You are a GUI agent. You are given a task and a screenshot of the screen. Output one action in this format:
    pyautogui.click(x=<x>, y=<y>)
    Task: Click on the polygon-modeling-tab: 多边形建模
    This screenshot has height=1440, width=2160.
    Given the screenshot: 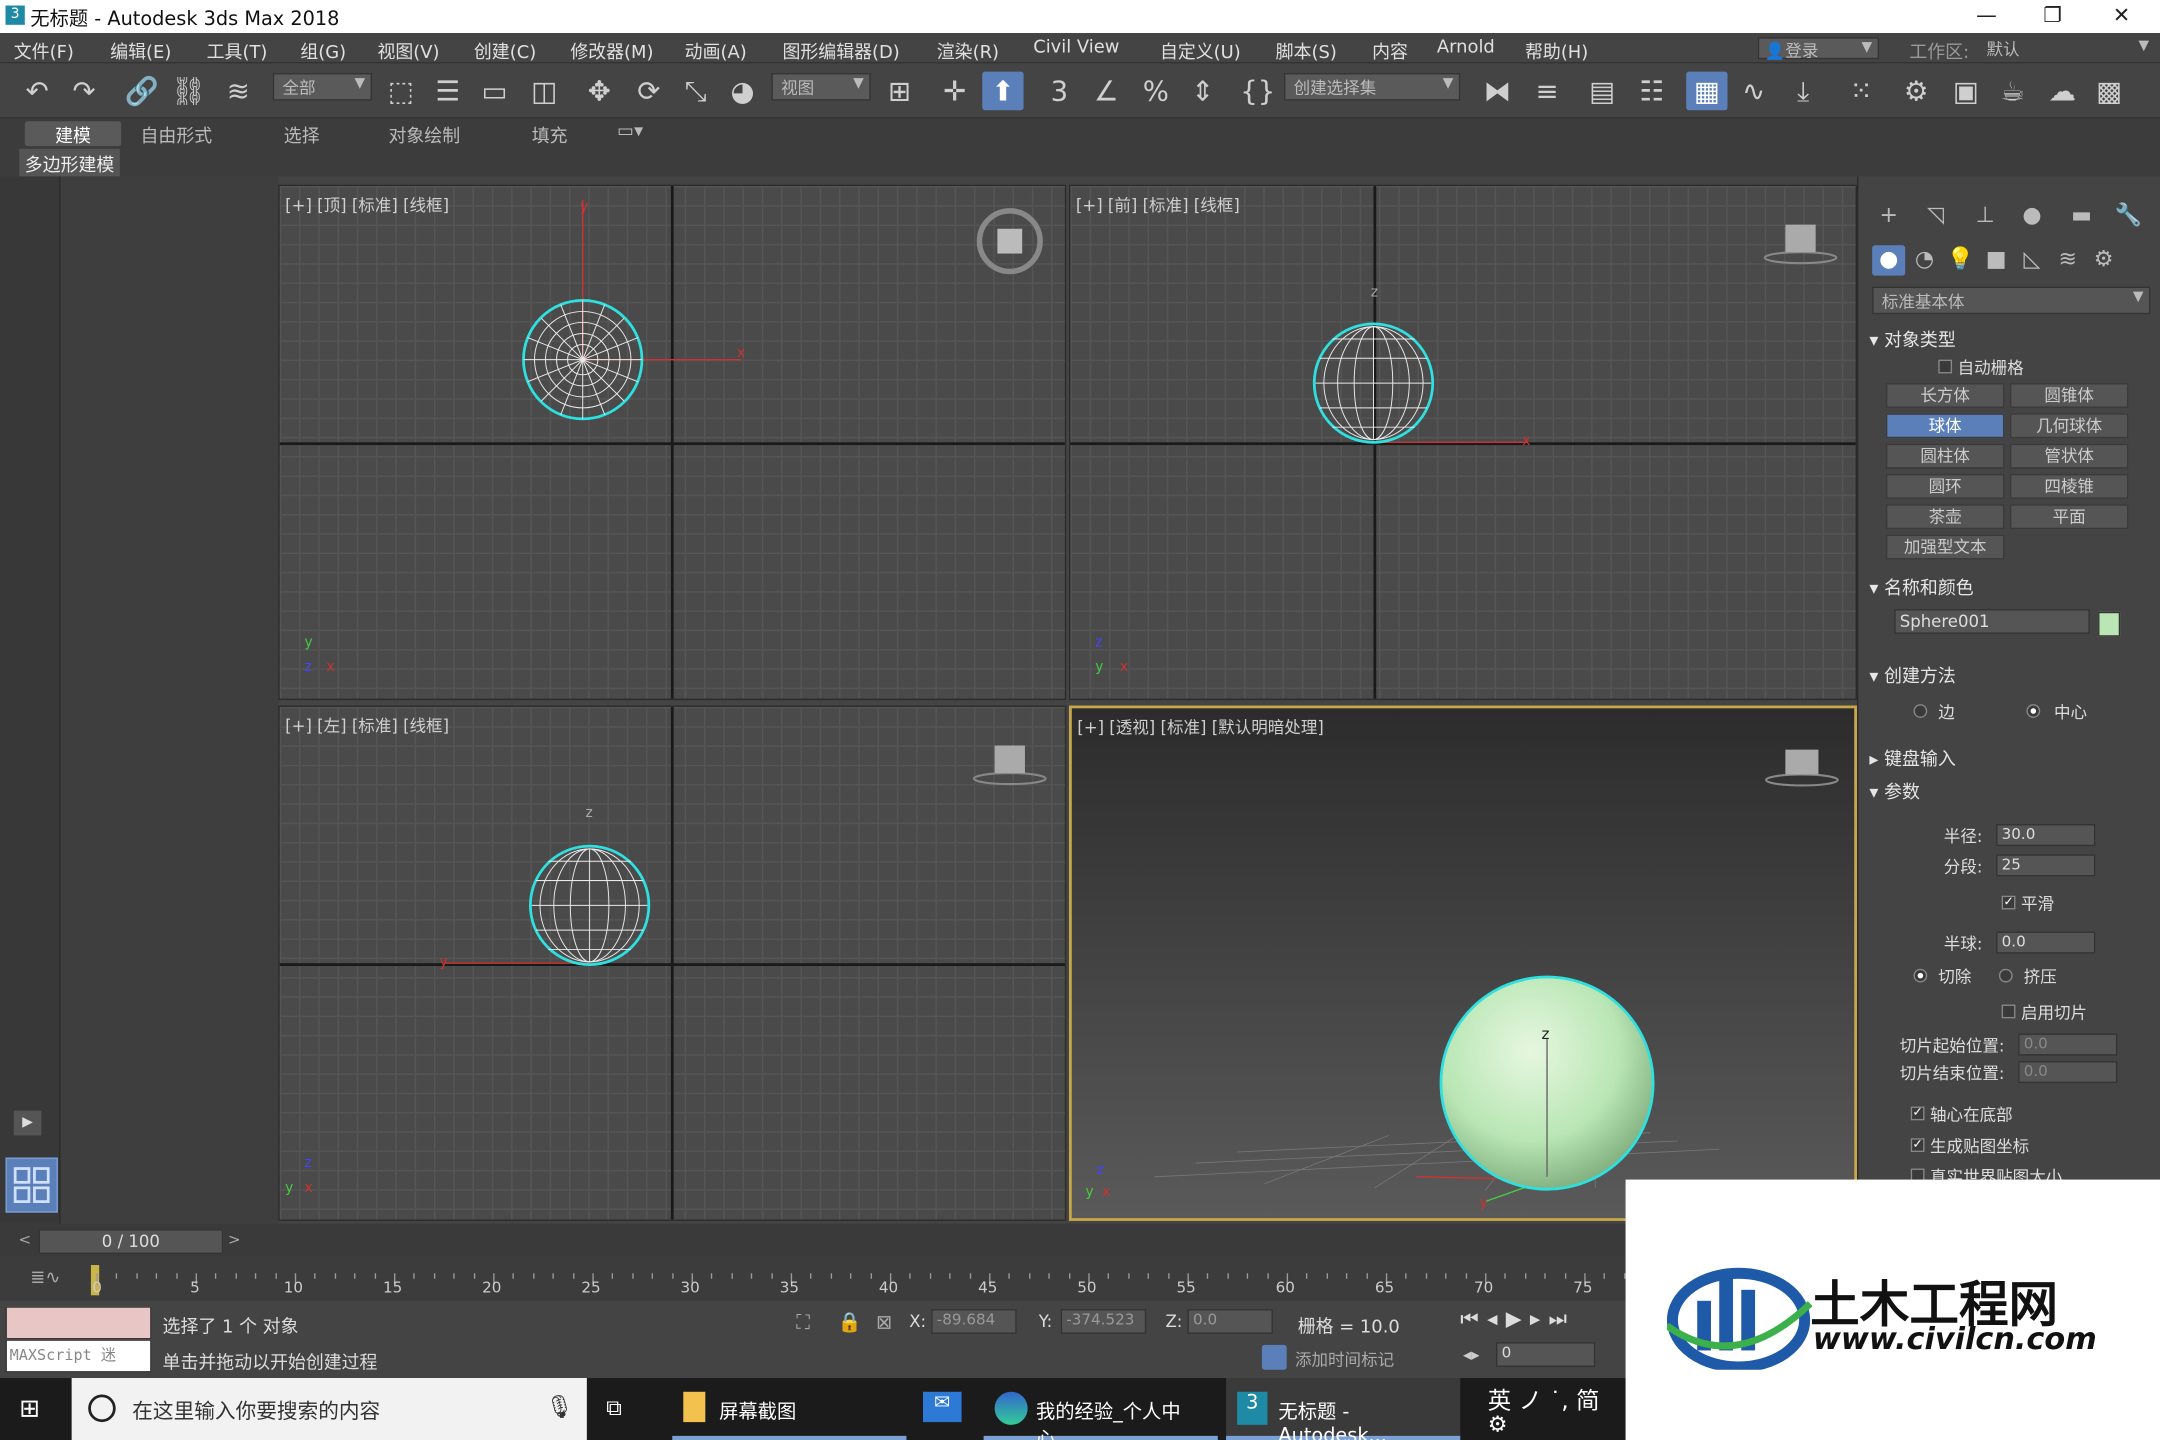 What is the action you would take?
    pyautogui.click(x=69, y=163)
    